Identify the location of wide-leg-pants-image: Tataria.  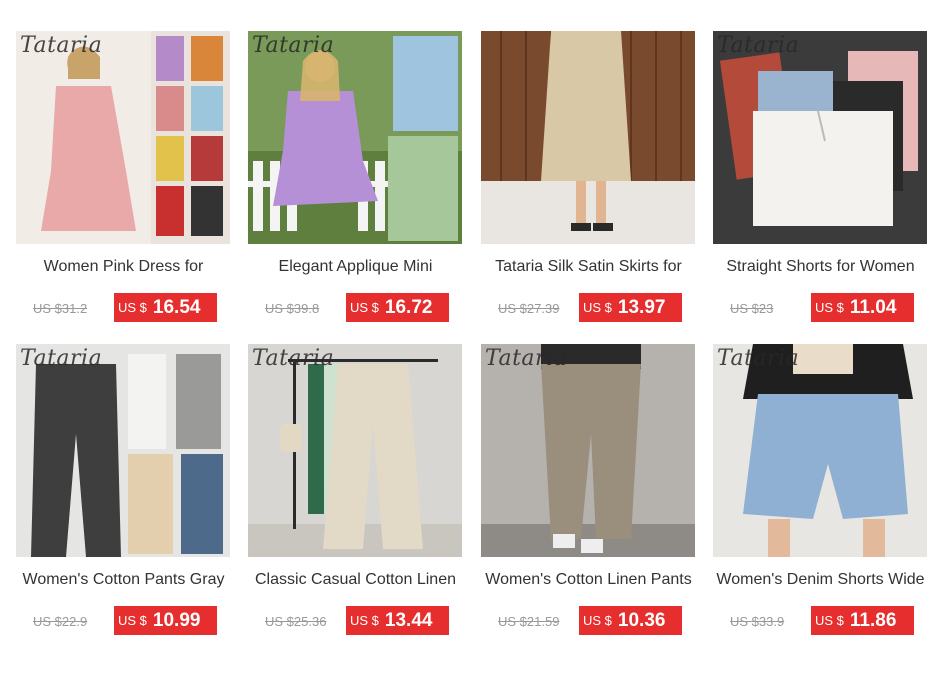
(355, 450).